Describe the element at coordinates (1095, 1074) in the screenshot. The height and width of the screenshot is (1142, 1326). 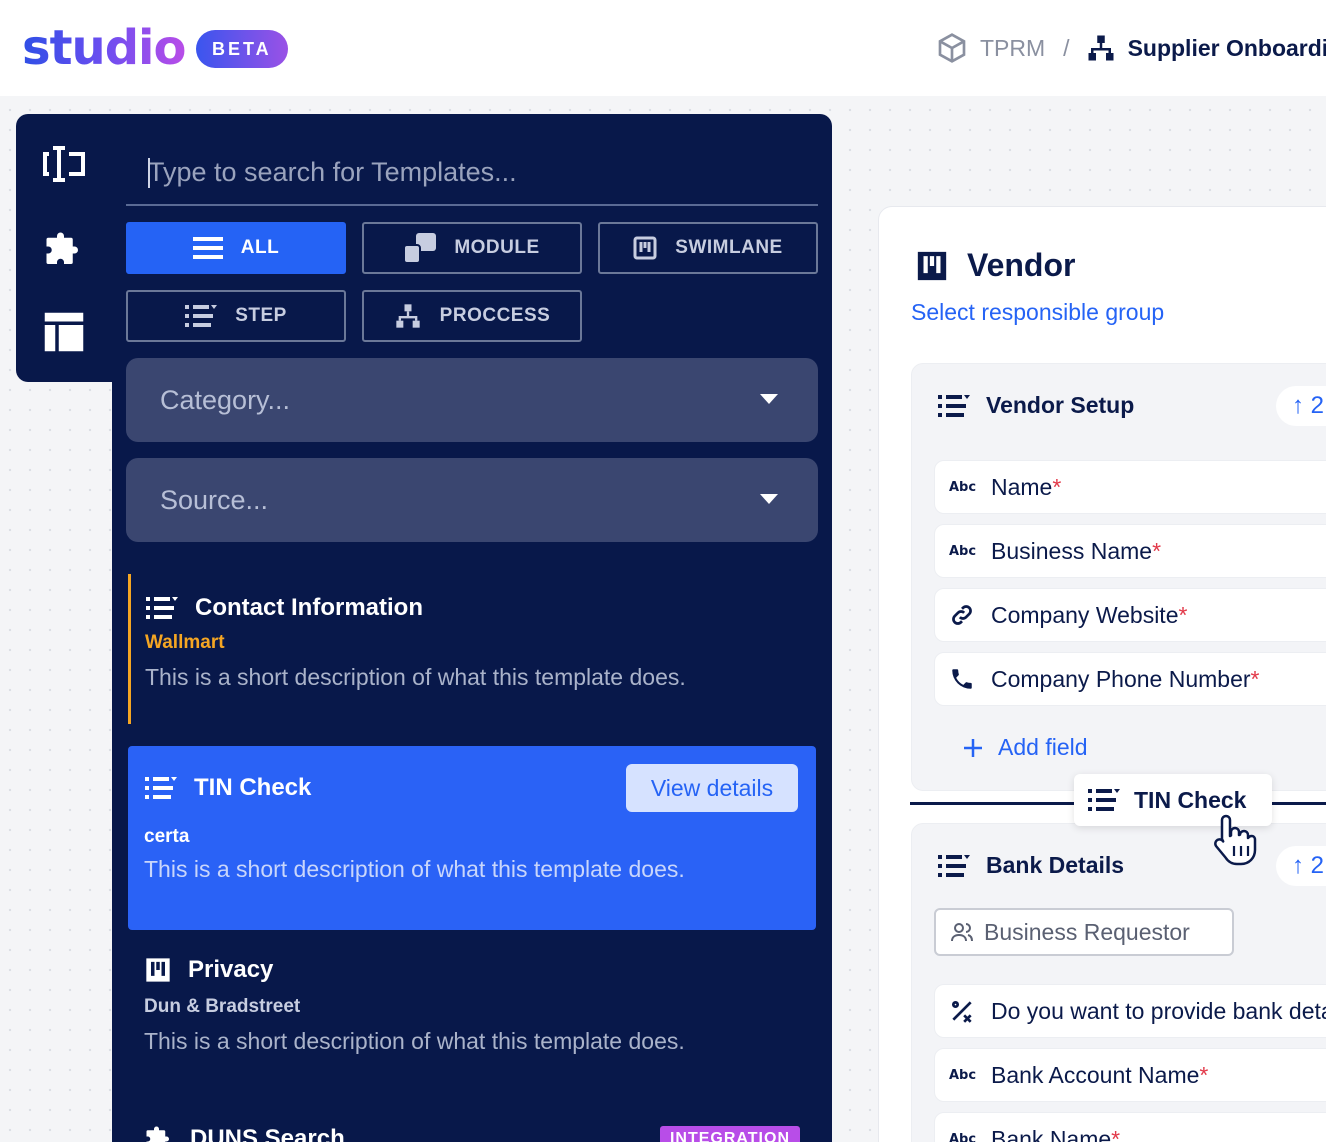
I see `field-label: Bank Account Name` at that location.